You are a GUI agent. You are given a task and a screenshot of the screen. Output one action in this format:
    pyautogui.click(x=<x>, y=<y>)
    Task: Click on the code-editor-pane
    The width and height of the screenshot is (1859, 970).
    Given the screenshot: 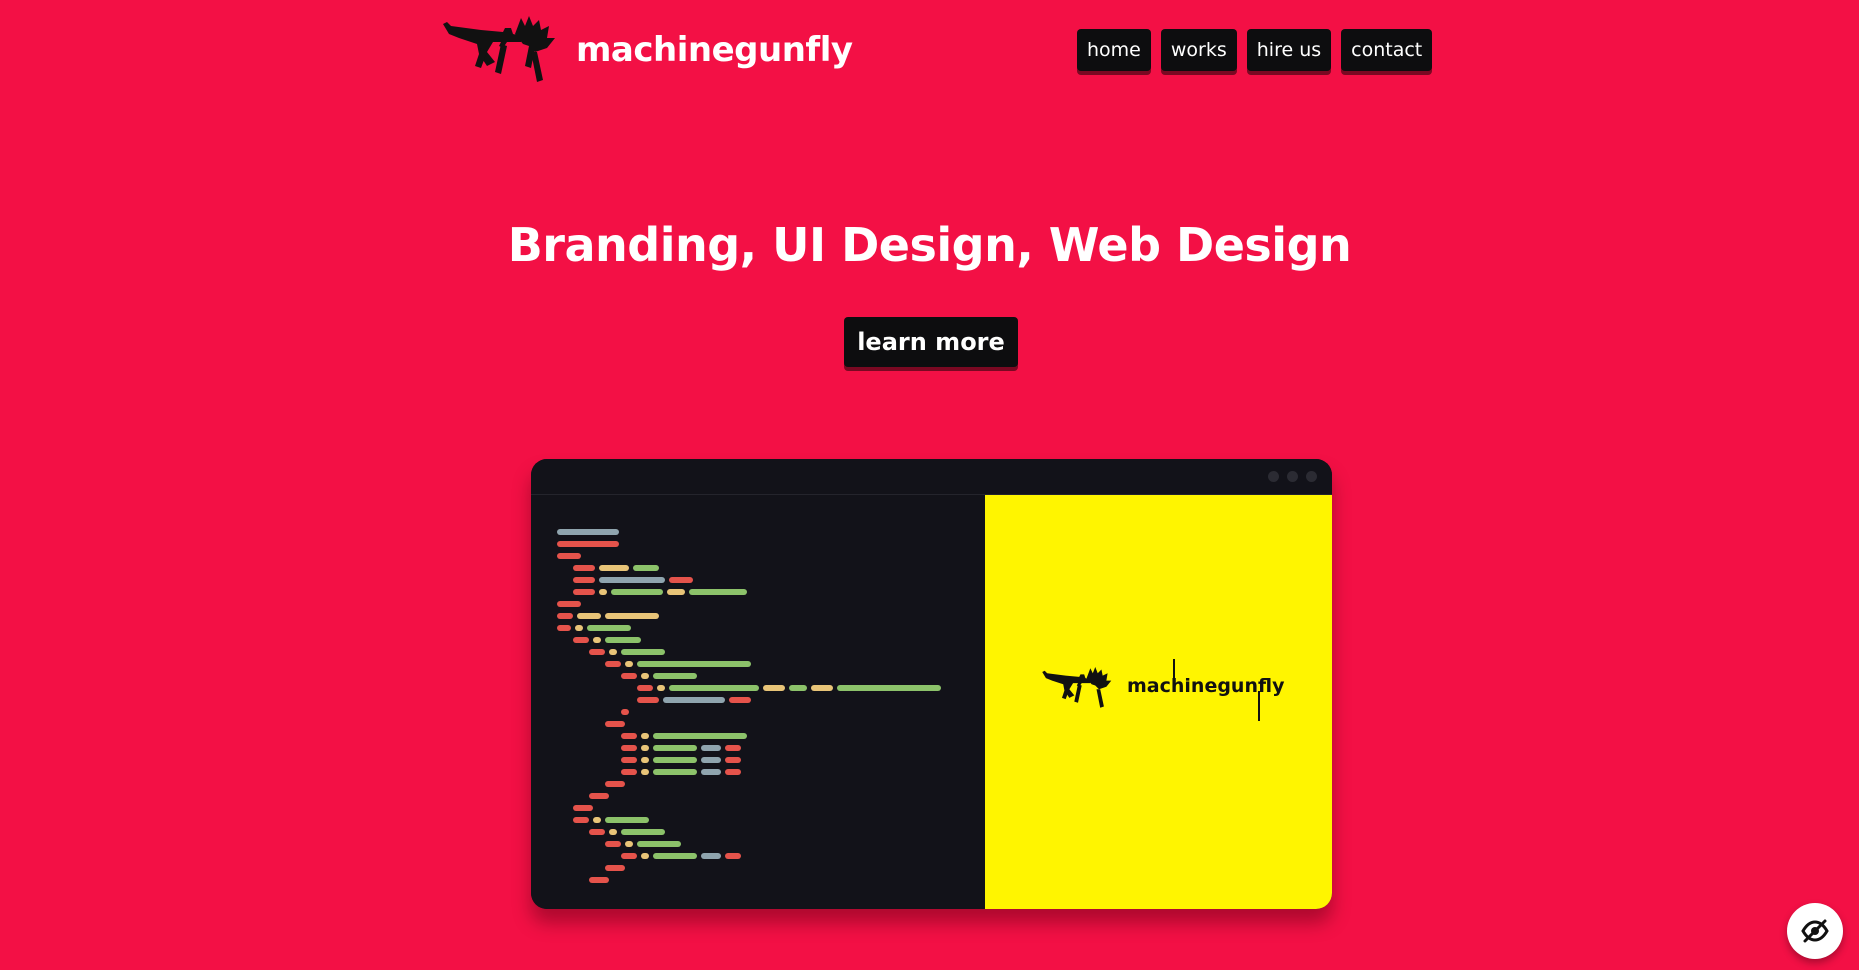 What is the action you would take?
    pyautogui.click(x=758, y=702)
    